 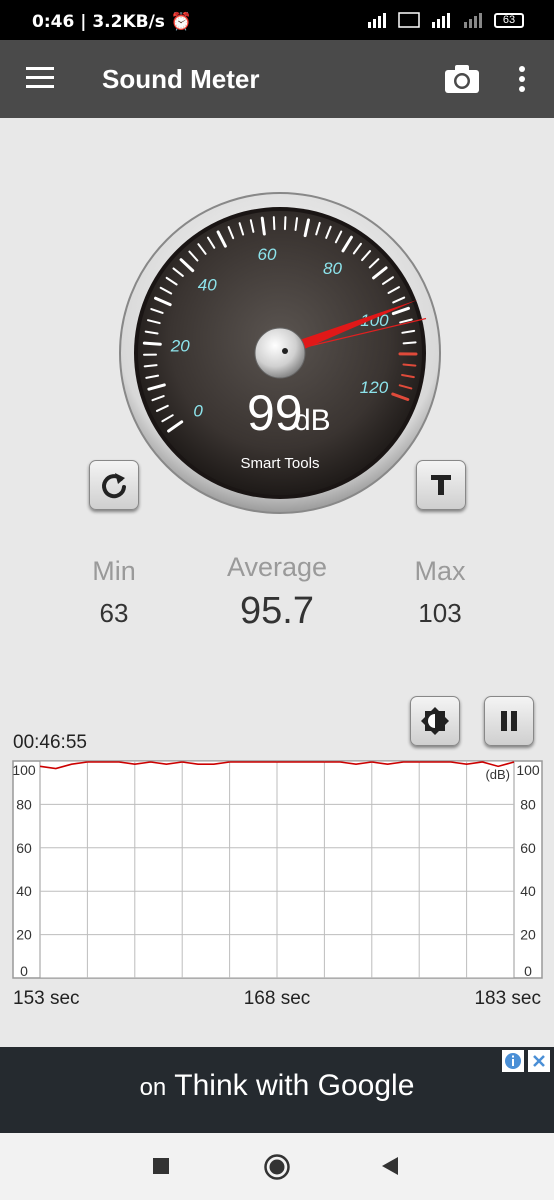 I want to click on chart-y-tick-left: 20, so click(x=24, y=935).